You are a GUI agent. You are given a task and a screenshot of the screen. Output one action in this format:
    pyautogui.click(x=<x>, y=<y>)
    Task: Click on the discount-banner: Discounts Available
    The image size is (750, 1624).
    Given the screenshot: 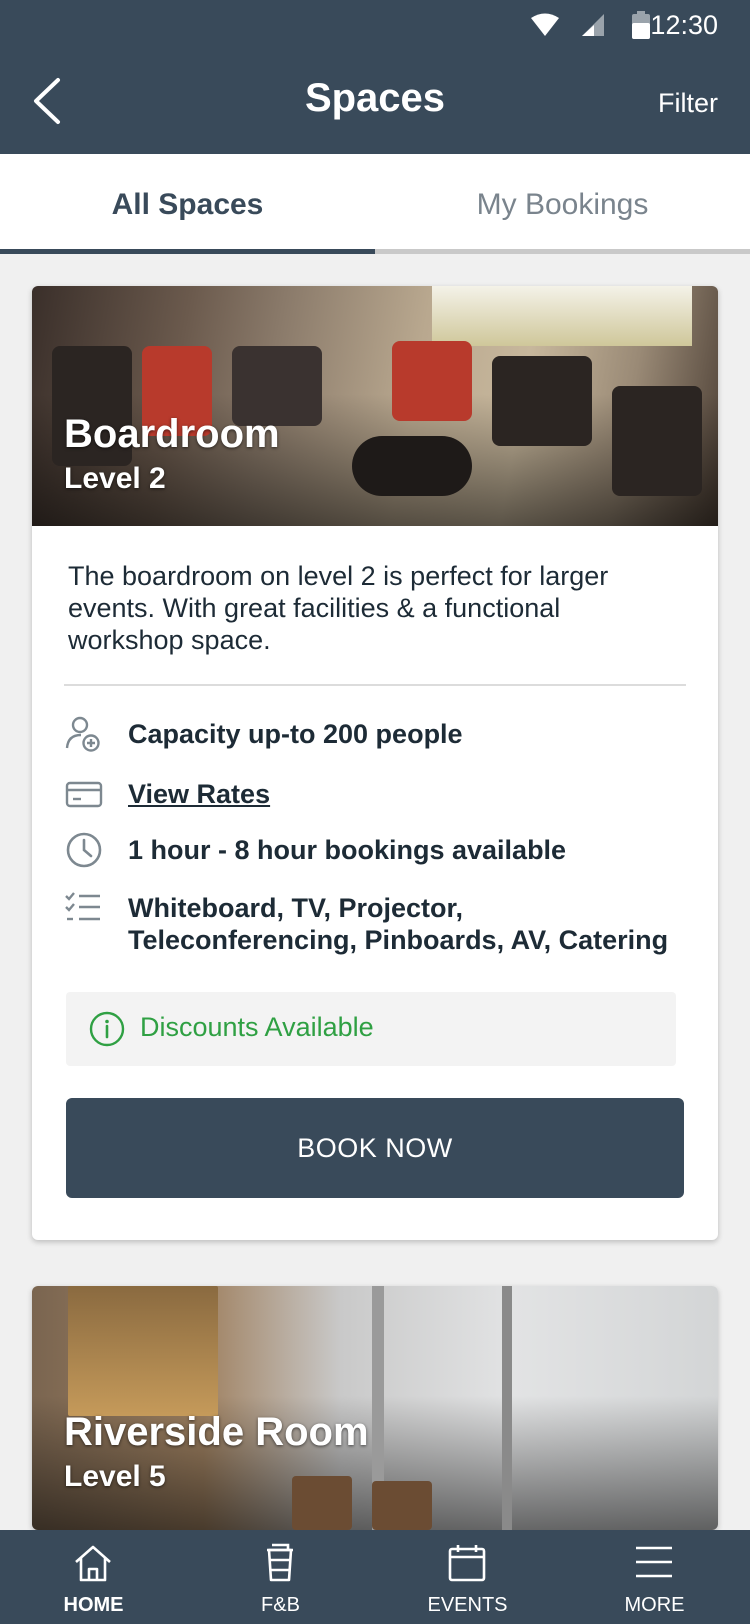 What is the action you would take?
    pyautogui.click(x=371, y=1029)
    